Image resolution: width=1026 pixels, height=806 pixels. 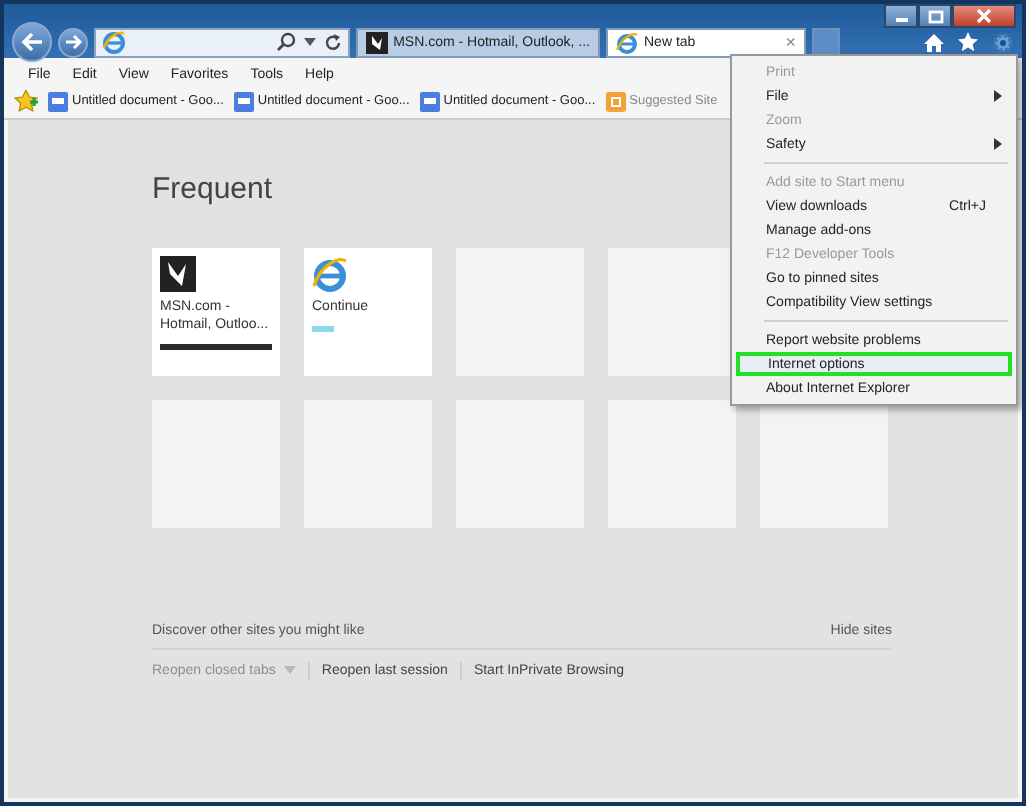 What do you see at coordinates (826, 42) in the screenshot?
I see `new-tab-button` at bounding box center [826, 42].